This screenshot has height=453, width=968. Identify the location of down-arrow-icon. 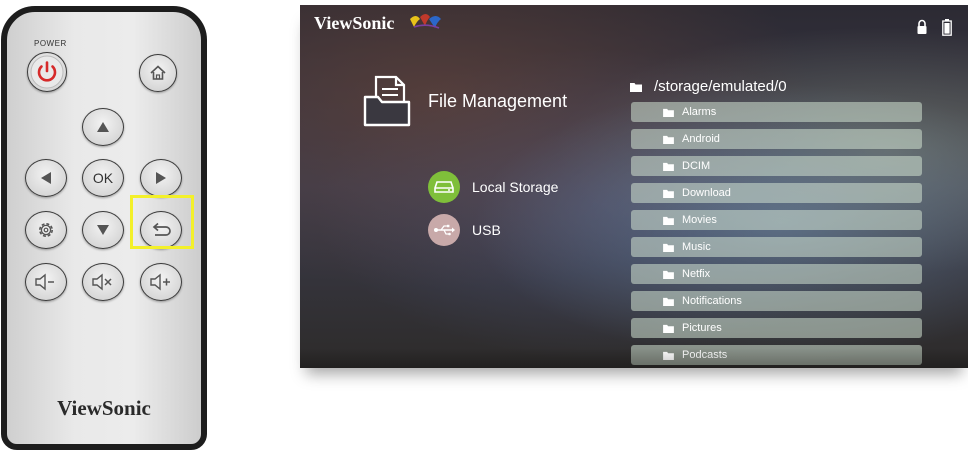
(103, 230).